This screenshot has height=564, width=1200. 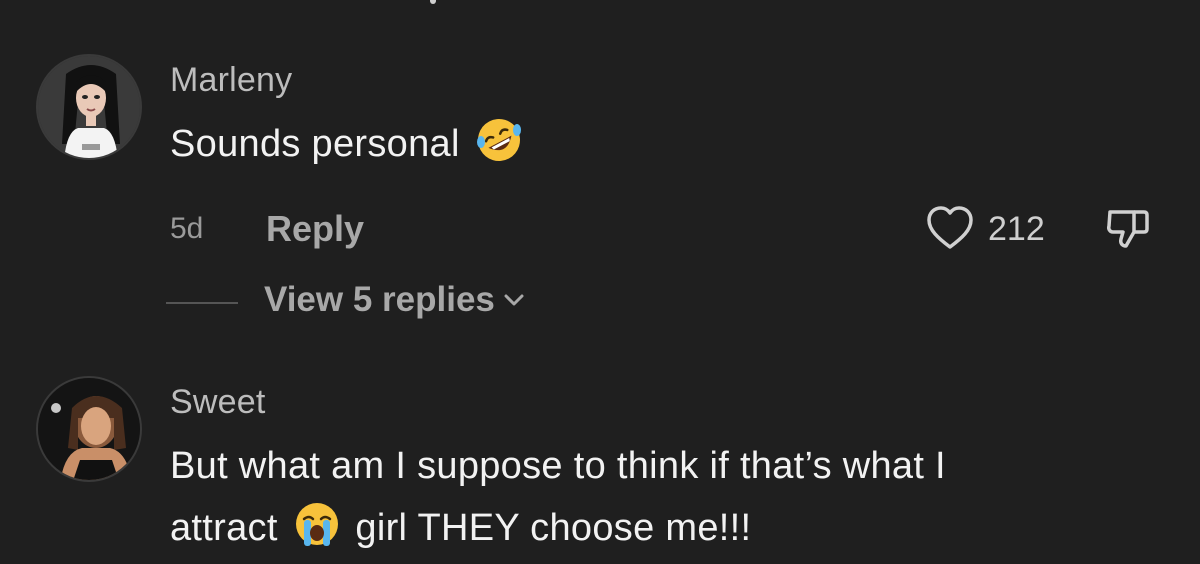 I want to click on dislike-button, so click(x=1128, y=228).